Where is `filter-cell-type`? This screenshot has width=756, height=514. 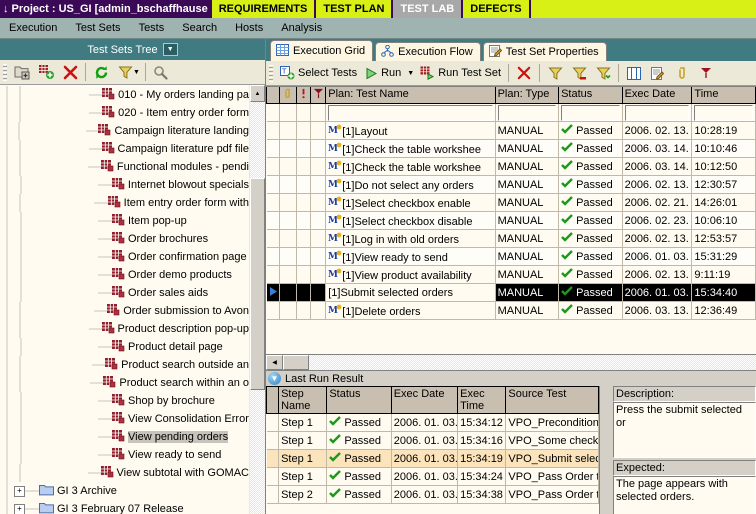
filter-cell-type is located at coordinates (527, 112).